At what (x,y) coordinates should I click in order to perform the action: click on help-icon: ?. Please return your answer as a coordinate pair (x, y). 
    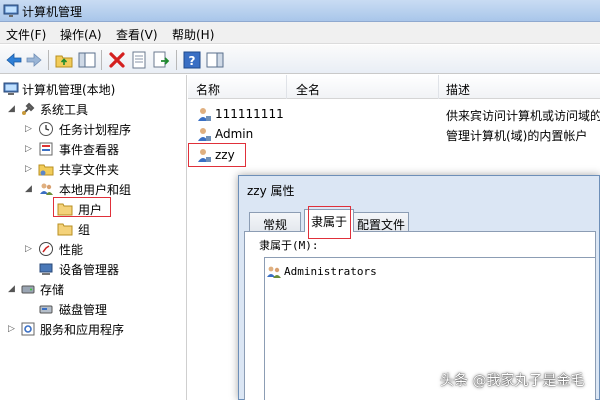
    Looking at the image, I should click on (192, 60).